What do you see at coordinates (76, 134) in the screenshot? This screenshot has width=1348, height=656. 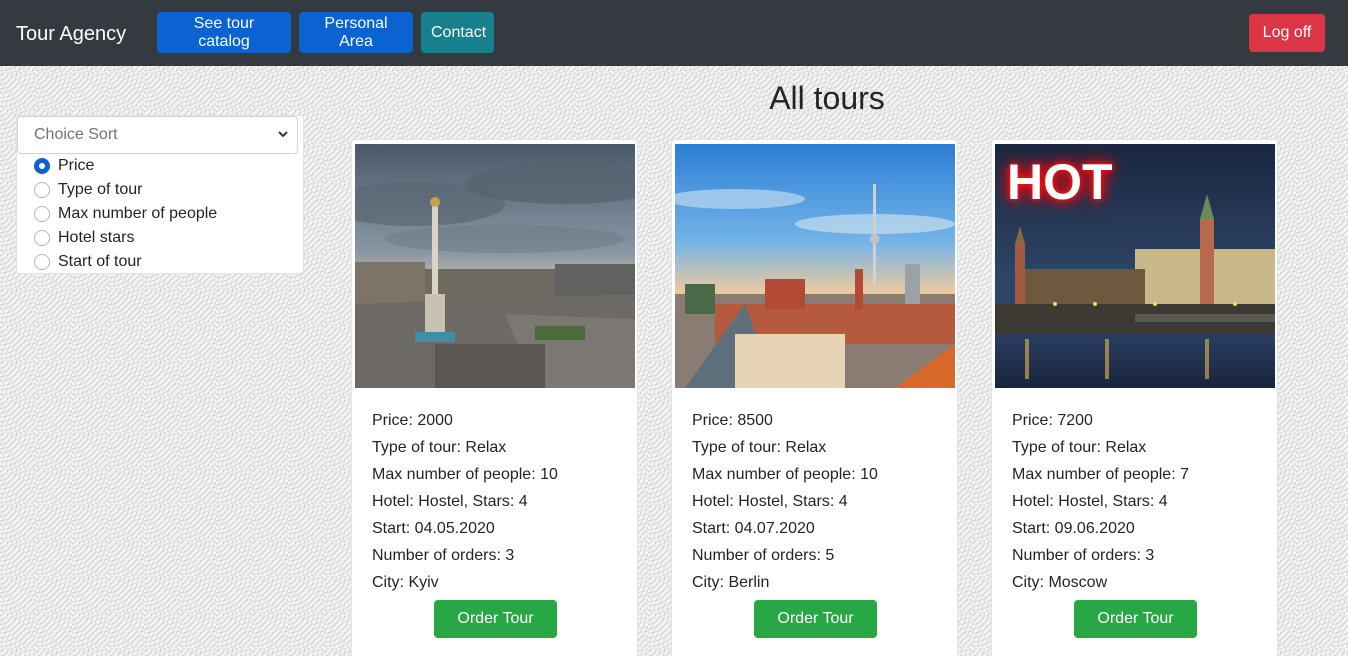 I see `sort-select-placeholder: Choice Sort` at bounding box center [76, 134].